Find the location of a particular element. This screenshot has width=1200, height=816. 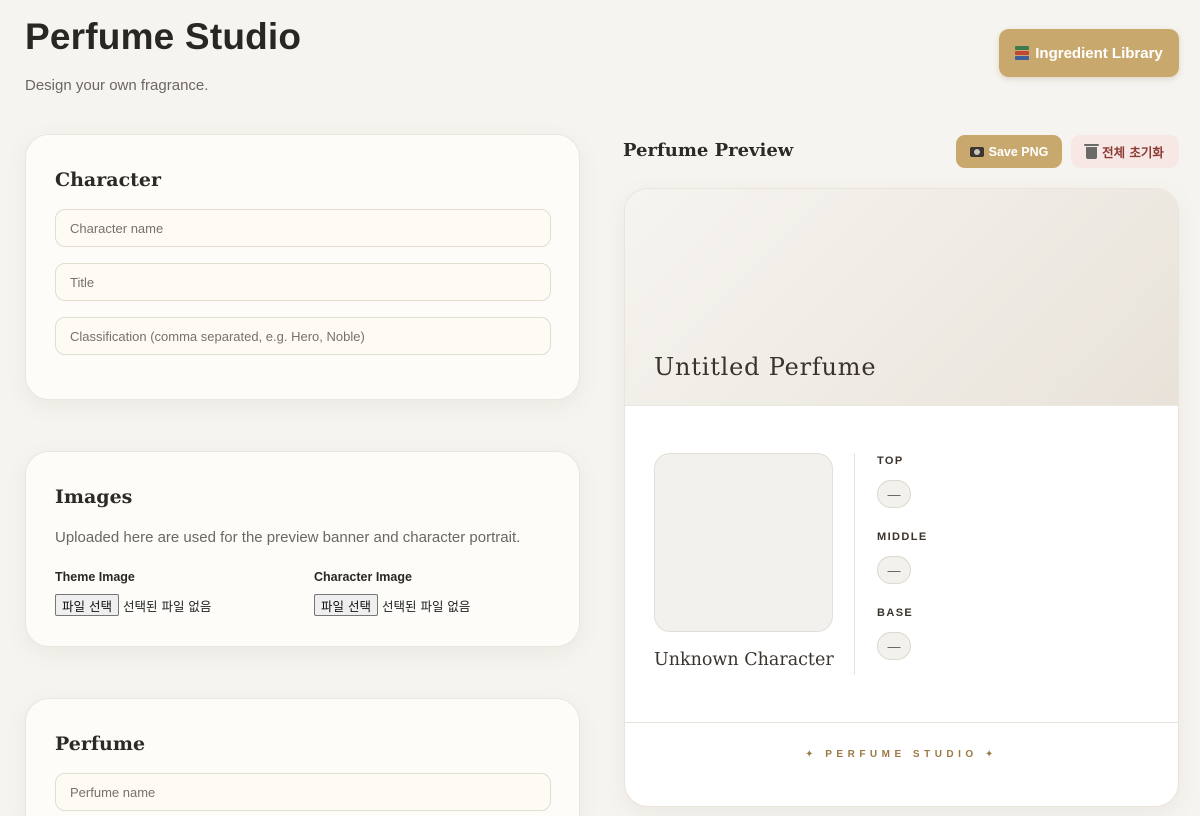

perfume-card: Perfume is located at coordinates (302, 757).